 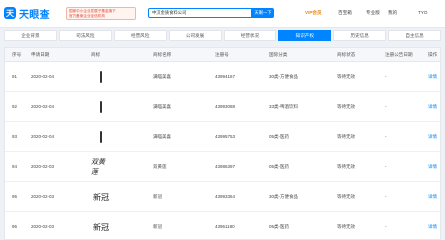 What do you see at coordinates (30, 35) in the screenshot?
I see `tab-company-background: 企业背景` at bounding box center [30, 35].